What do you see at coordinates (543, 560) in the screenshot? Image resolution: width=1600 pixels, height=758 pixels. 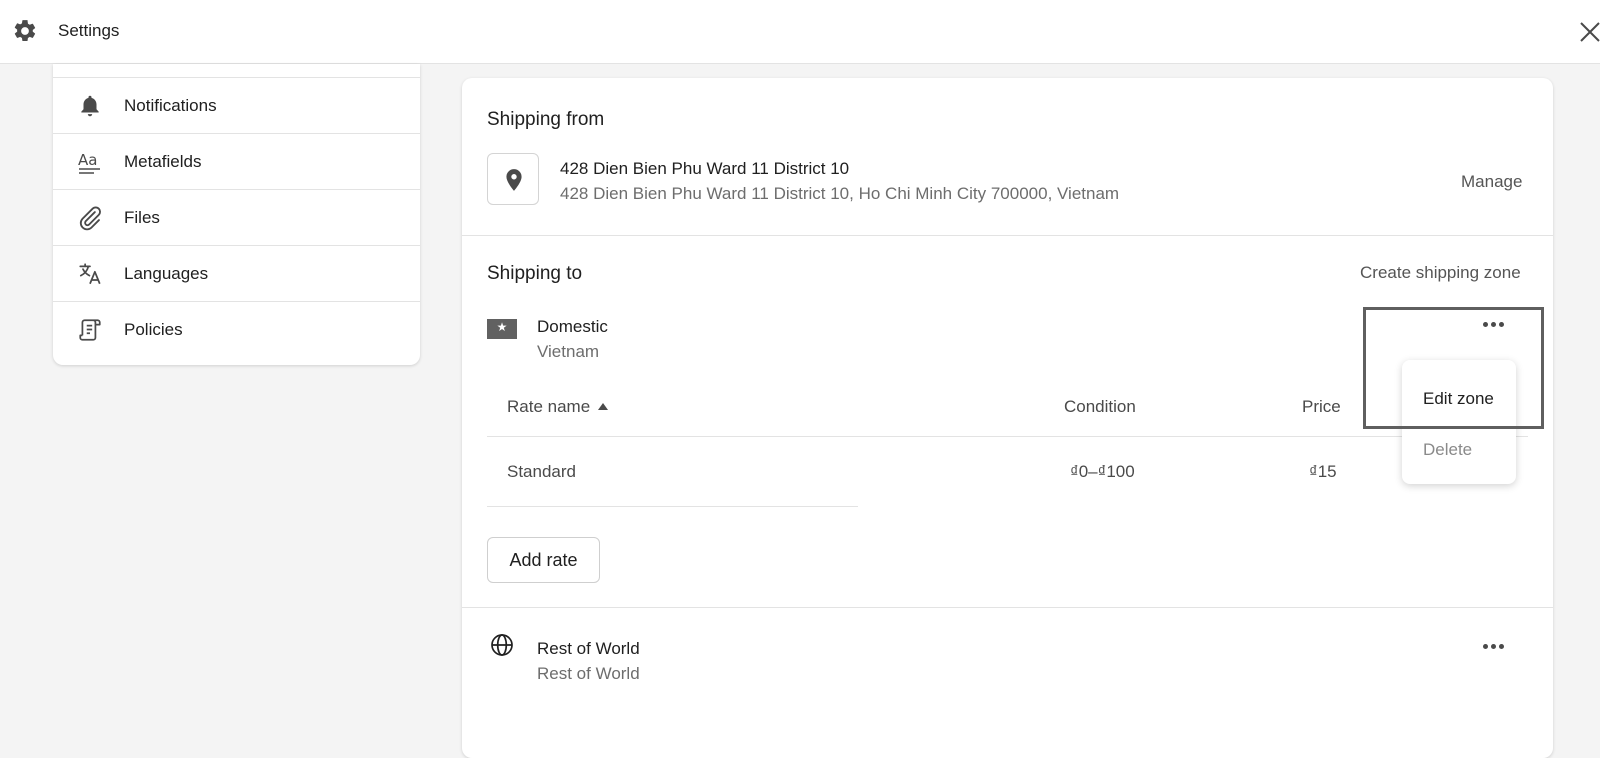 I see `add-rate-button: Add rate` at bounding box center [543, 560].